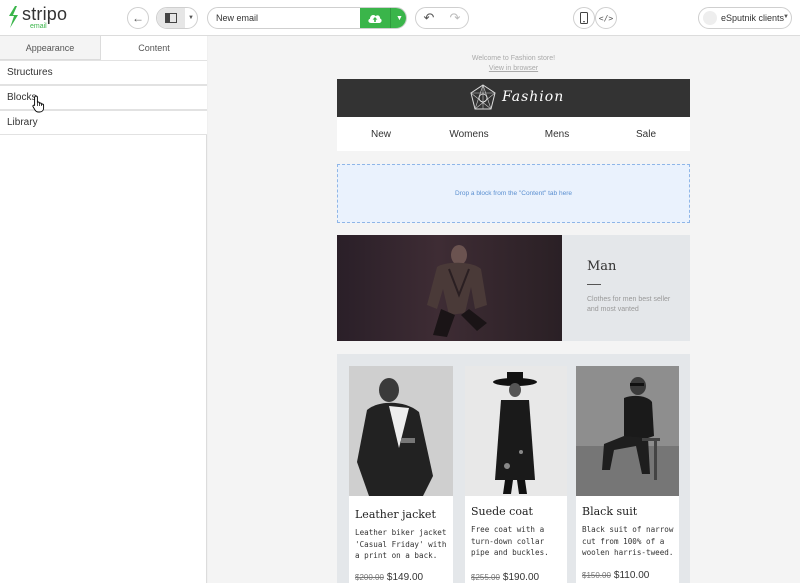 The image size is (800, 583). Describe the element at coordinates (533, 97) in the screenshot. I see `brand-name: Fashion` at that location.